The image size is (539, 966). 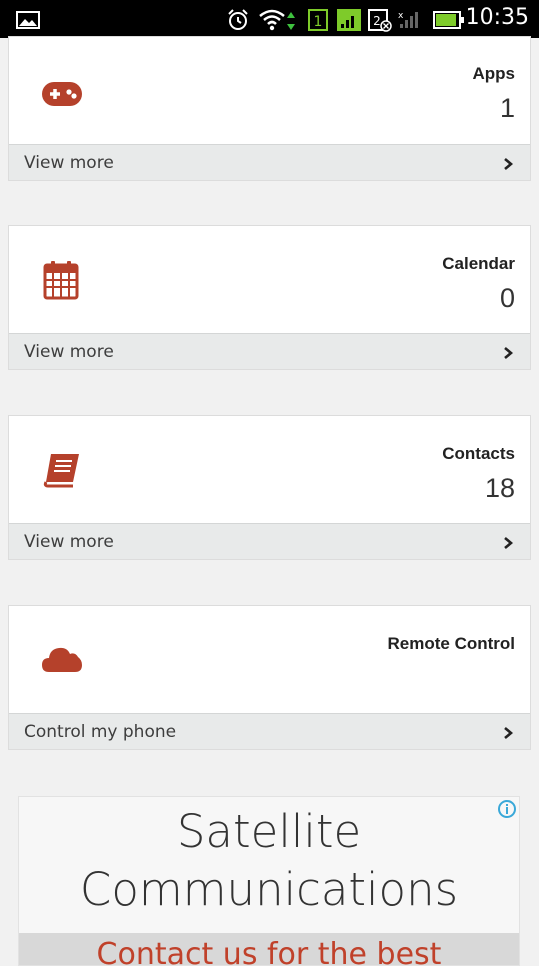 I want to click on status-time: 10:35, so click(x=497, y=17).